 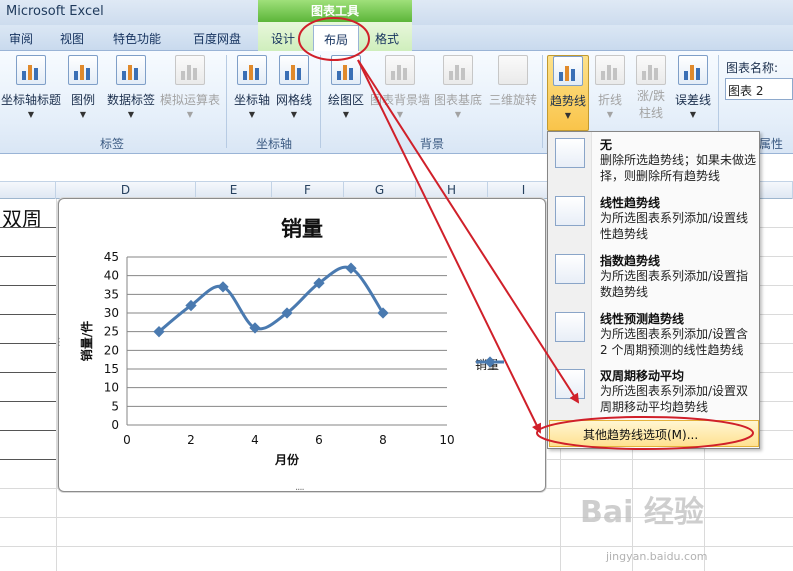 I want to click on tab-format: 格式, so click(x=387, y=38).